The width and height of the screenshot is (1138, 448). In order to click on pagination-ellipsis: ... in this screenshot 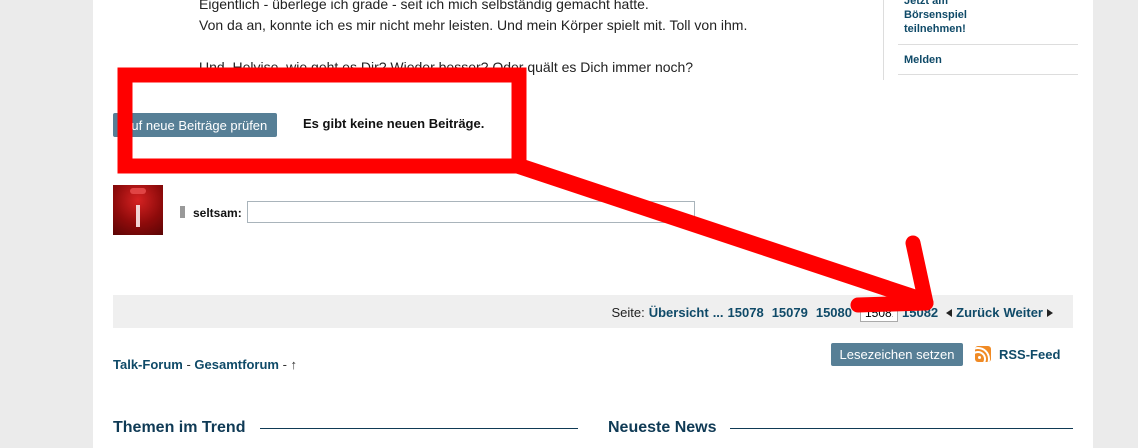, I will do `click(718, 312)`.